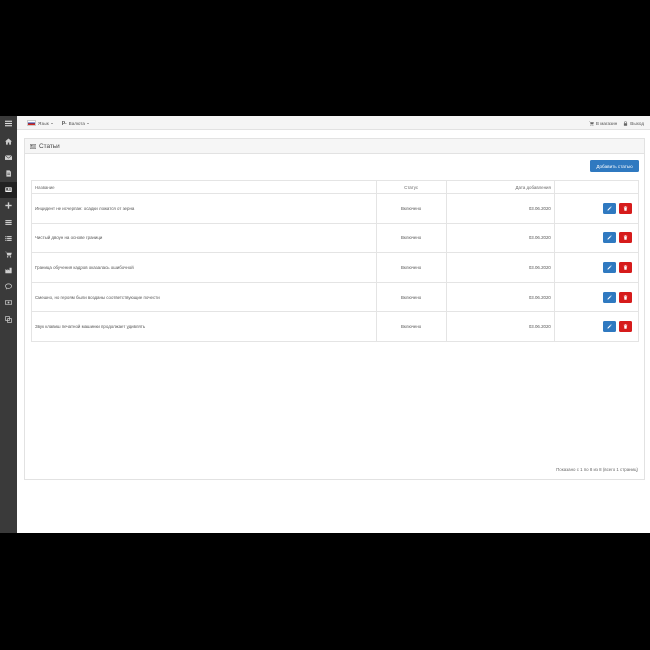 The image size is (650, 650). Describe the element at coordinates (8, 303) in the screenshot. I see `money-icon` at that location.